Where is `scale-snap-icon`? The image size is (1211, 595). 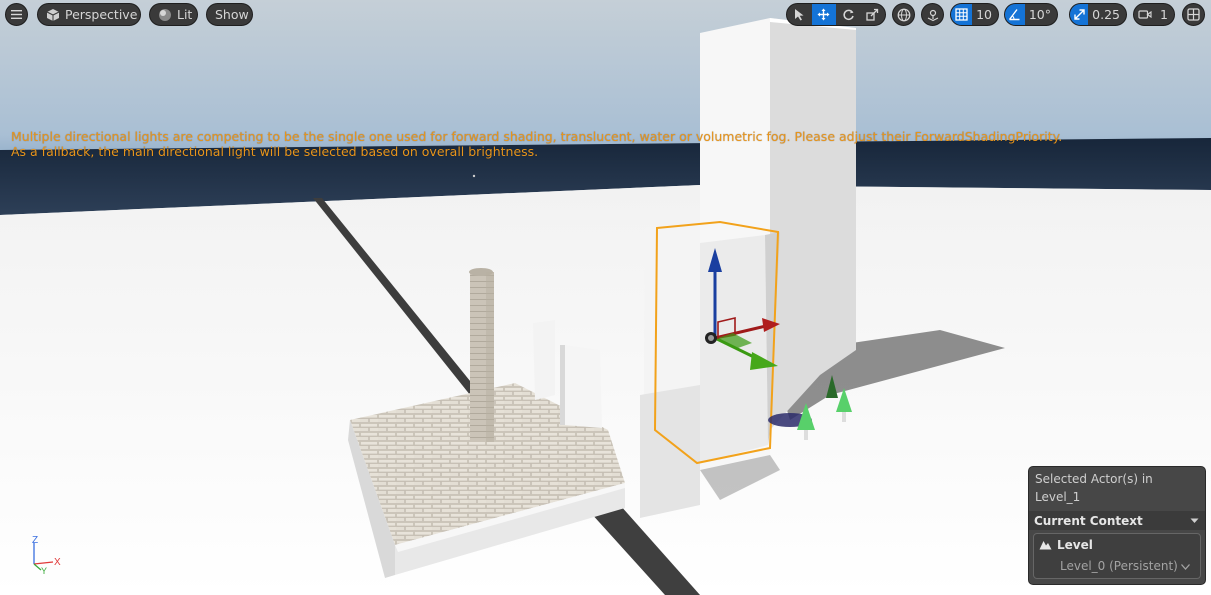 scale-snap-icon is located at coordinates (1079, 14).